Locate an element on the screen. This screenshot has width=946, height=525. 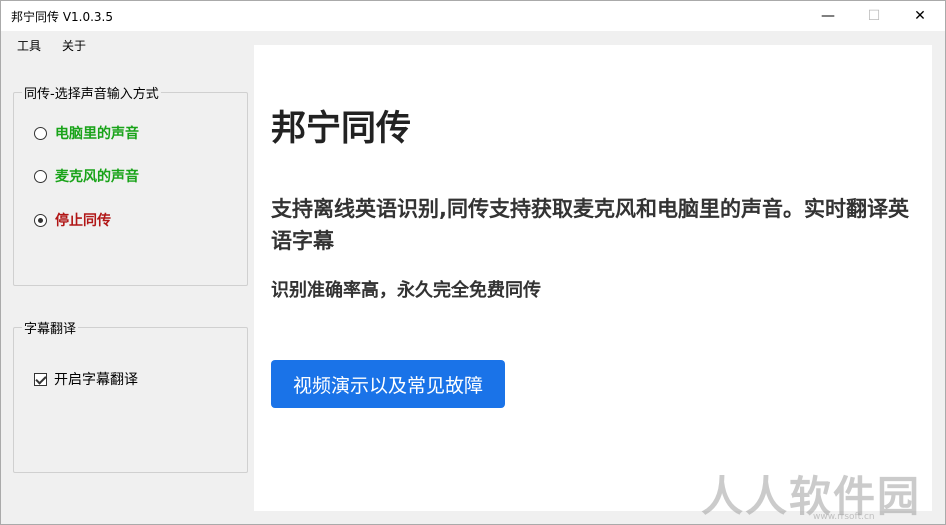
maximize-icon: ☐ is located at coordinates (874, 16).